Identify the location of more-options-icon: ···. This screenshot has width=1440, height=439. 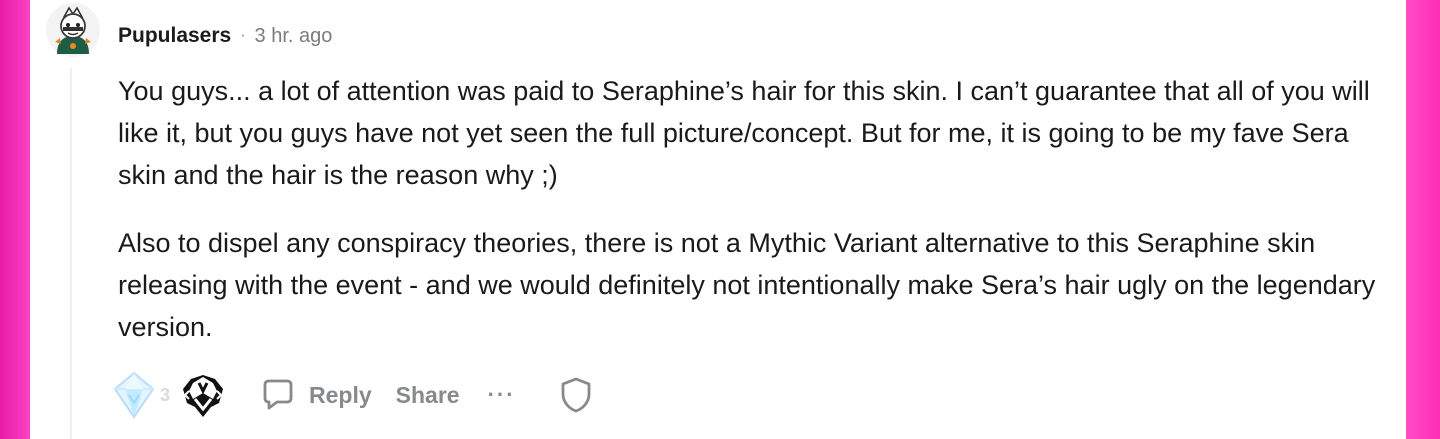
(501, 394).